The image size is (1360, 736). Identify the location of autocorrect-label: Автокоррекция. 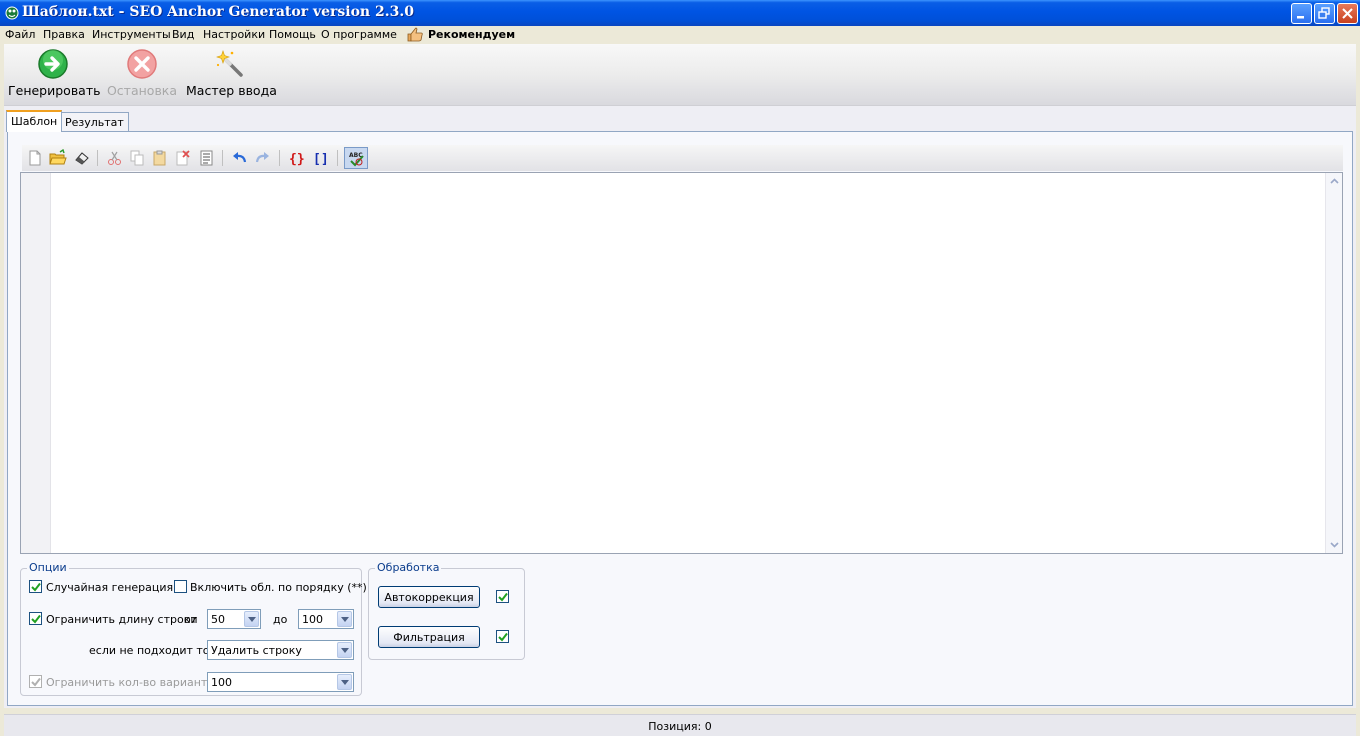
(429, 597).